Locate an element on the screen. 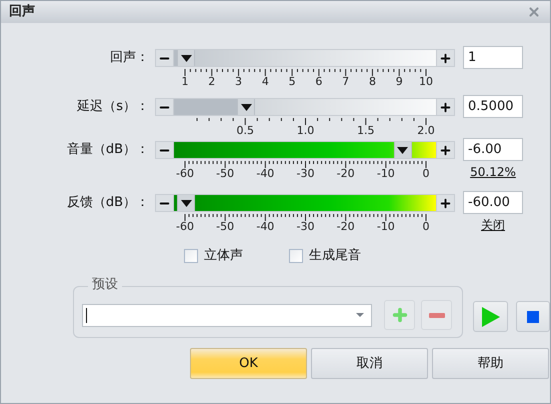  scale-label: 1.5 is located at coordinates (365, 131).